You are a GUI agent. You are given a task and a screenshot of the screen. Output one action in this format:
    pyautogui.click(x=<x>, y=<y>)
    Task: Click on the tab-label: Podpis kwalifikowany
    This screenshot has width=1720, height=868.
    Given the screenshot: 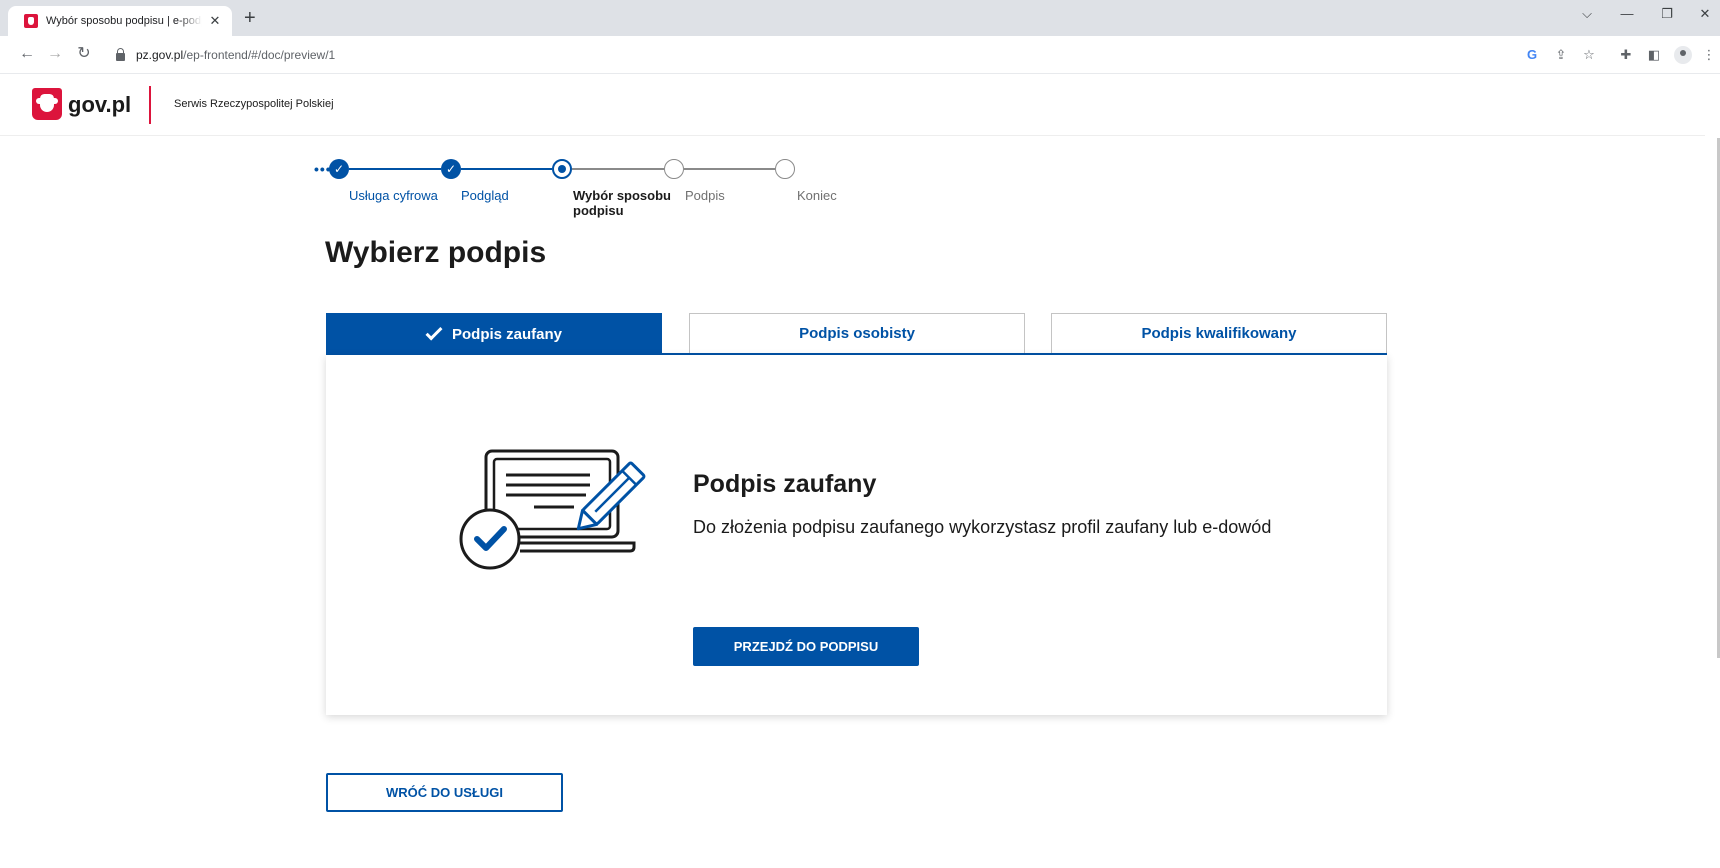 What is the action you would take?
    pyautogui.click(x=1219, y=333)
    